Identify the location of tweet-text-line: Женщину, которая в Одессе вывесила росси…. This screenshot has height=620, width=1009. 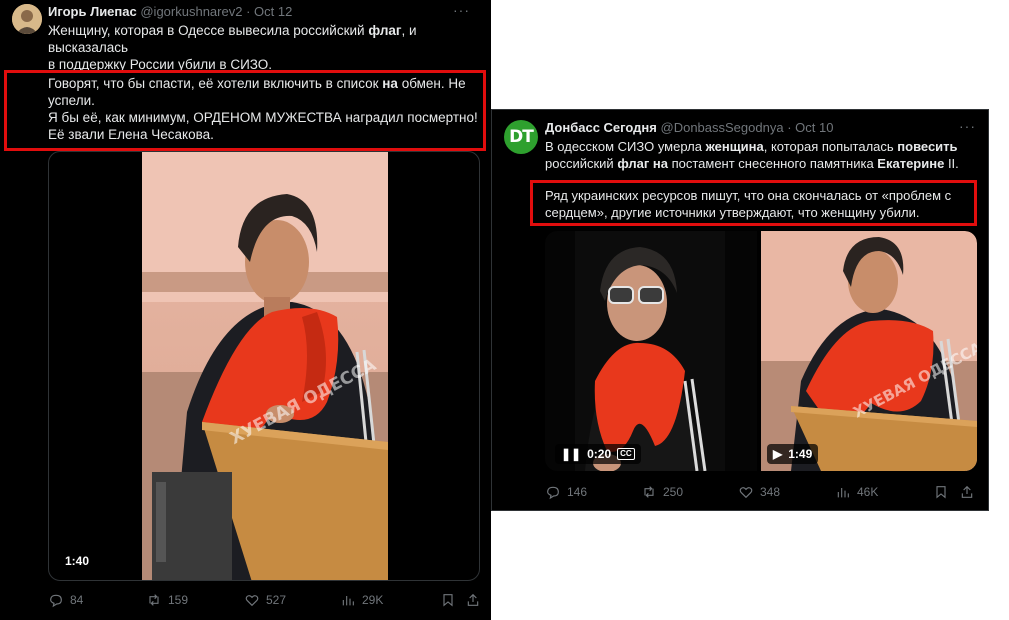
(232, 39).